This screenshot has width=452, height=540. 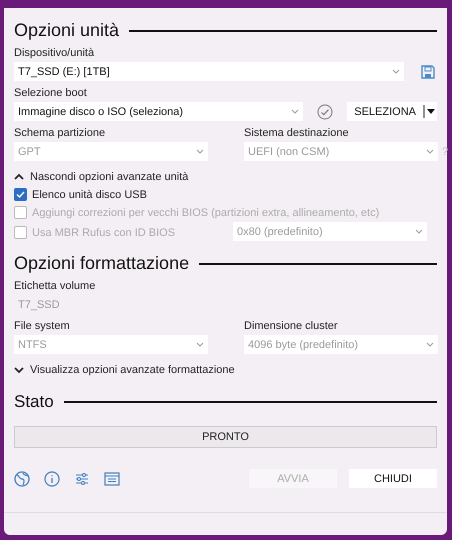 What do you see at coordinates (60, 133) in the screenshot?
I see `field-label: Schema partizione` at bounding box center [60, 133].